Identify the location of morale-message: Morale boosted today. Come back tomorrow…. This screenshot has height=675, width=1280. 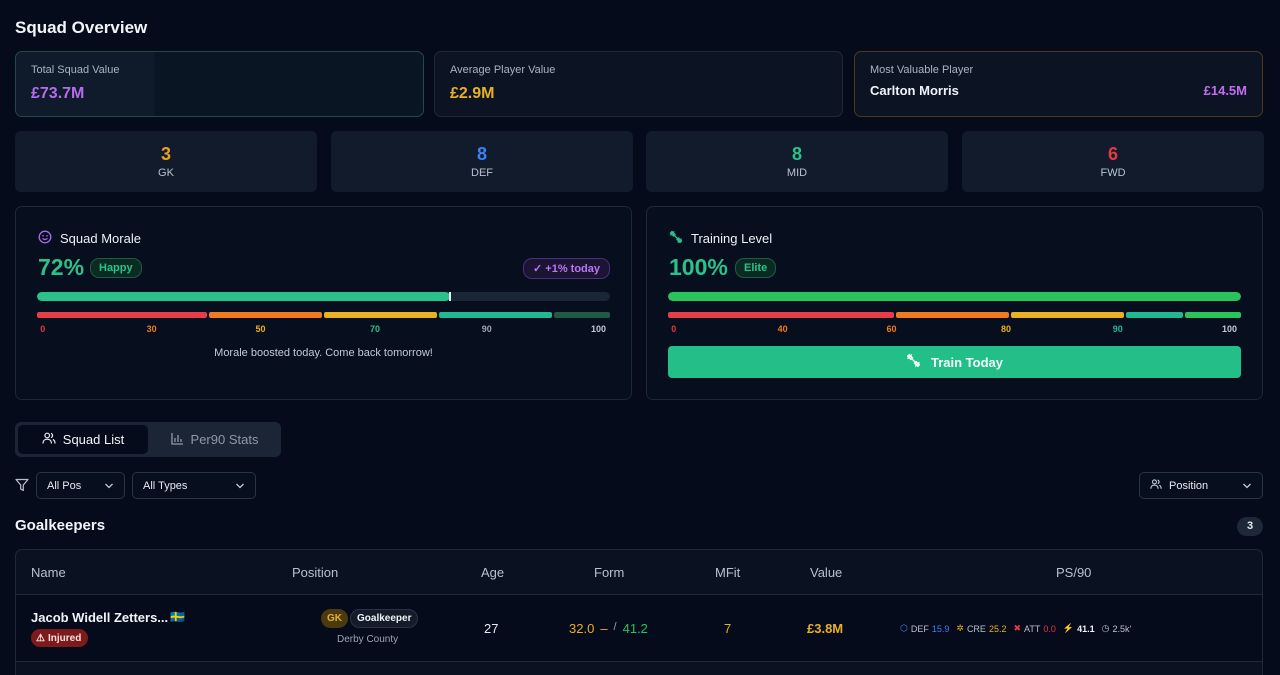
(323, 353).